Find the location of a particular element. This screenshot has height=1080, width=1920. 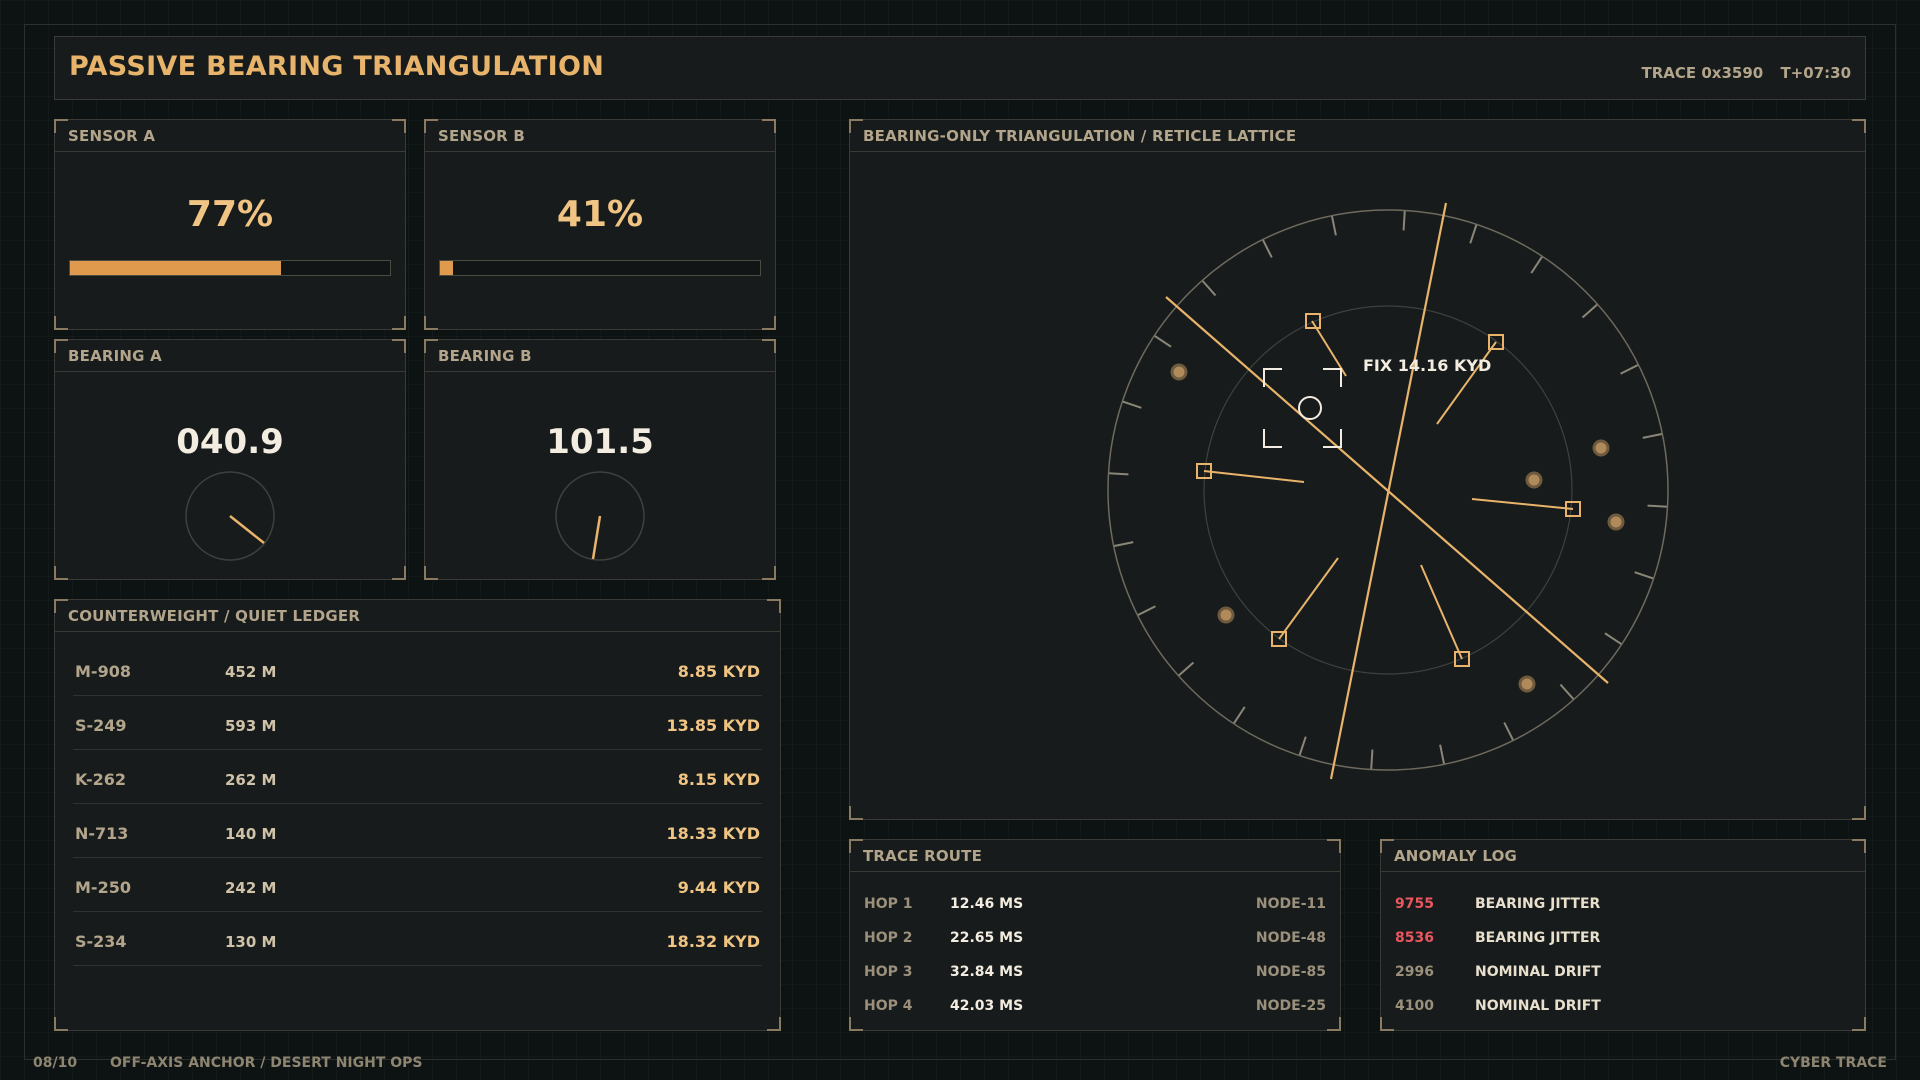

hop-label: HOP 2 is located at coordinates (888, 938).